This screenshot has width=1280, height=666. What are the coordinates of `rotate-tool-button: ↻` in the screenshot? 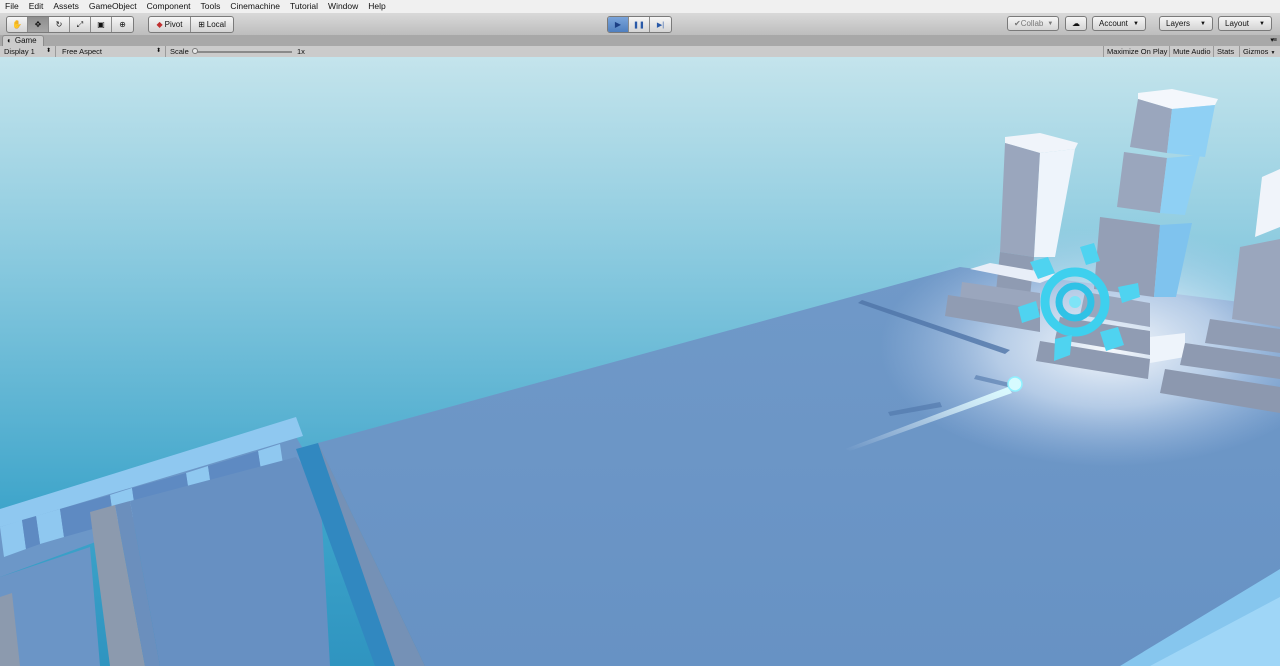 It's located at (59, 24).